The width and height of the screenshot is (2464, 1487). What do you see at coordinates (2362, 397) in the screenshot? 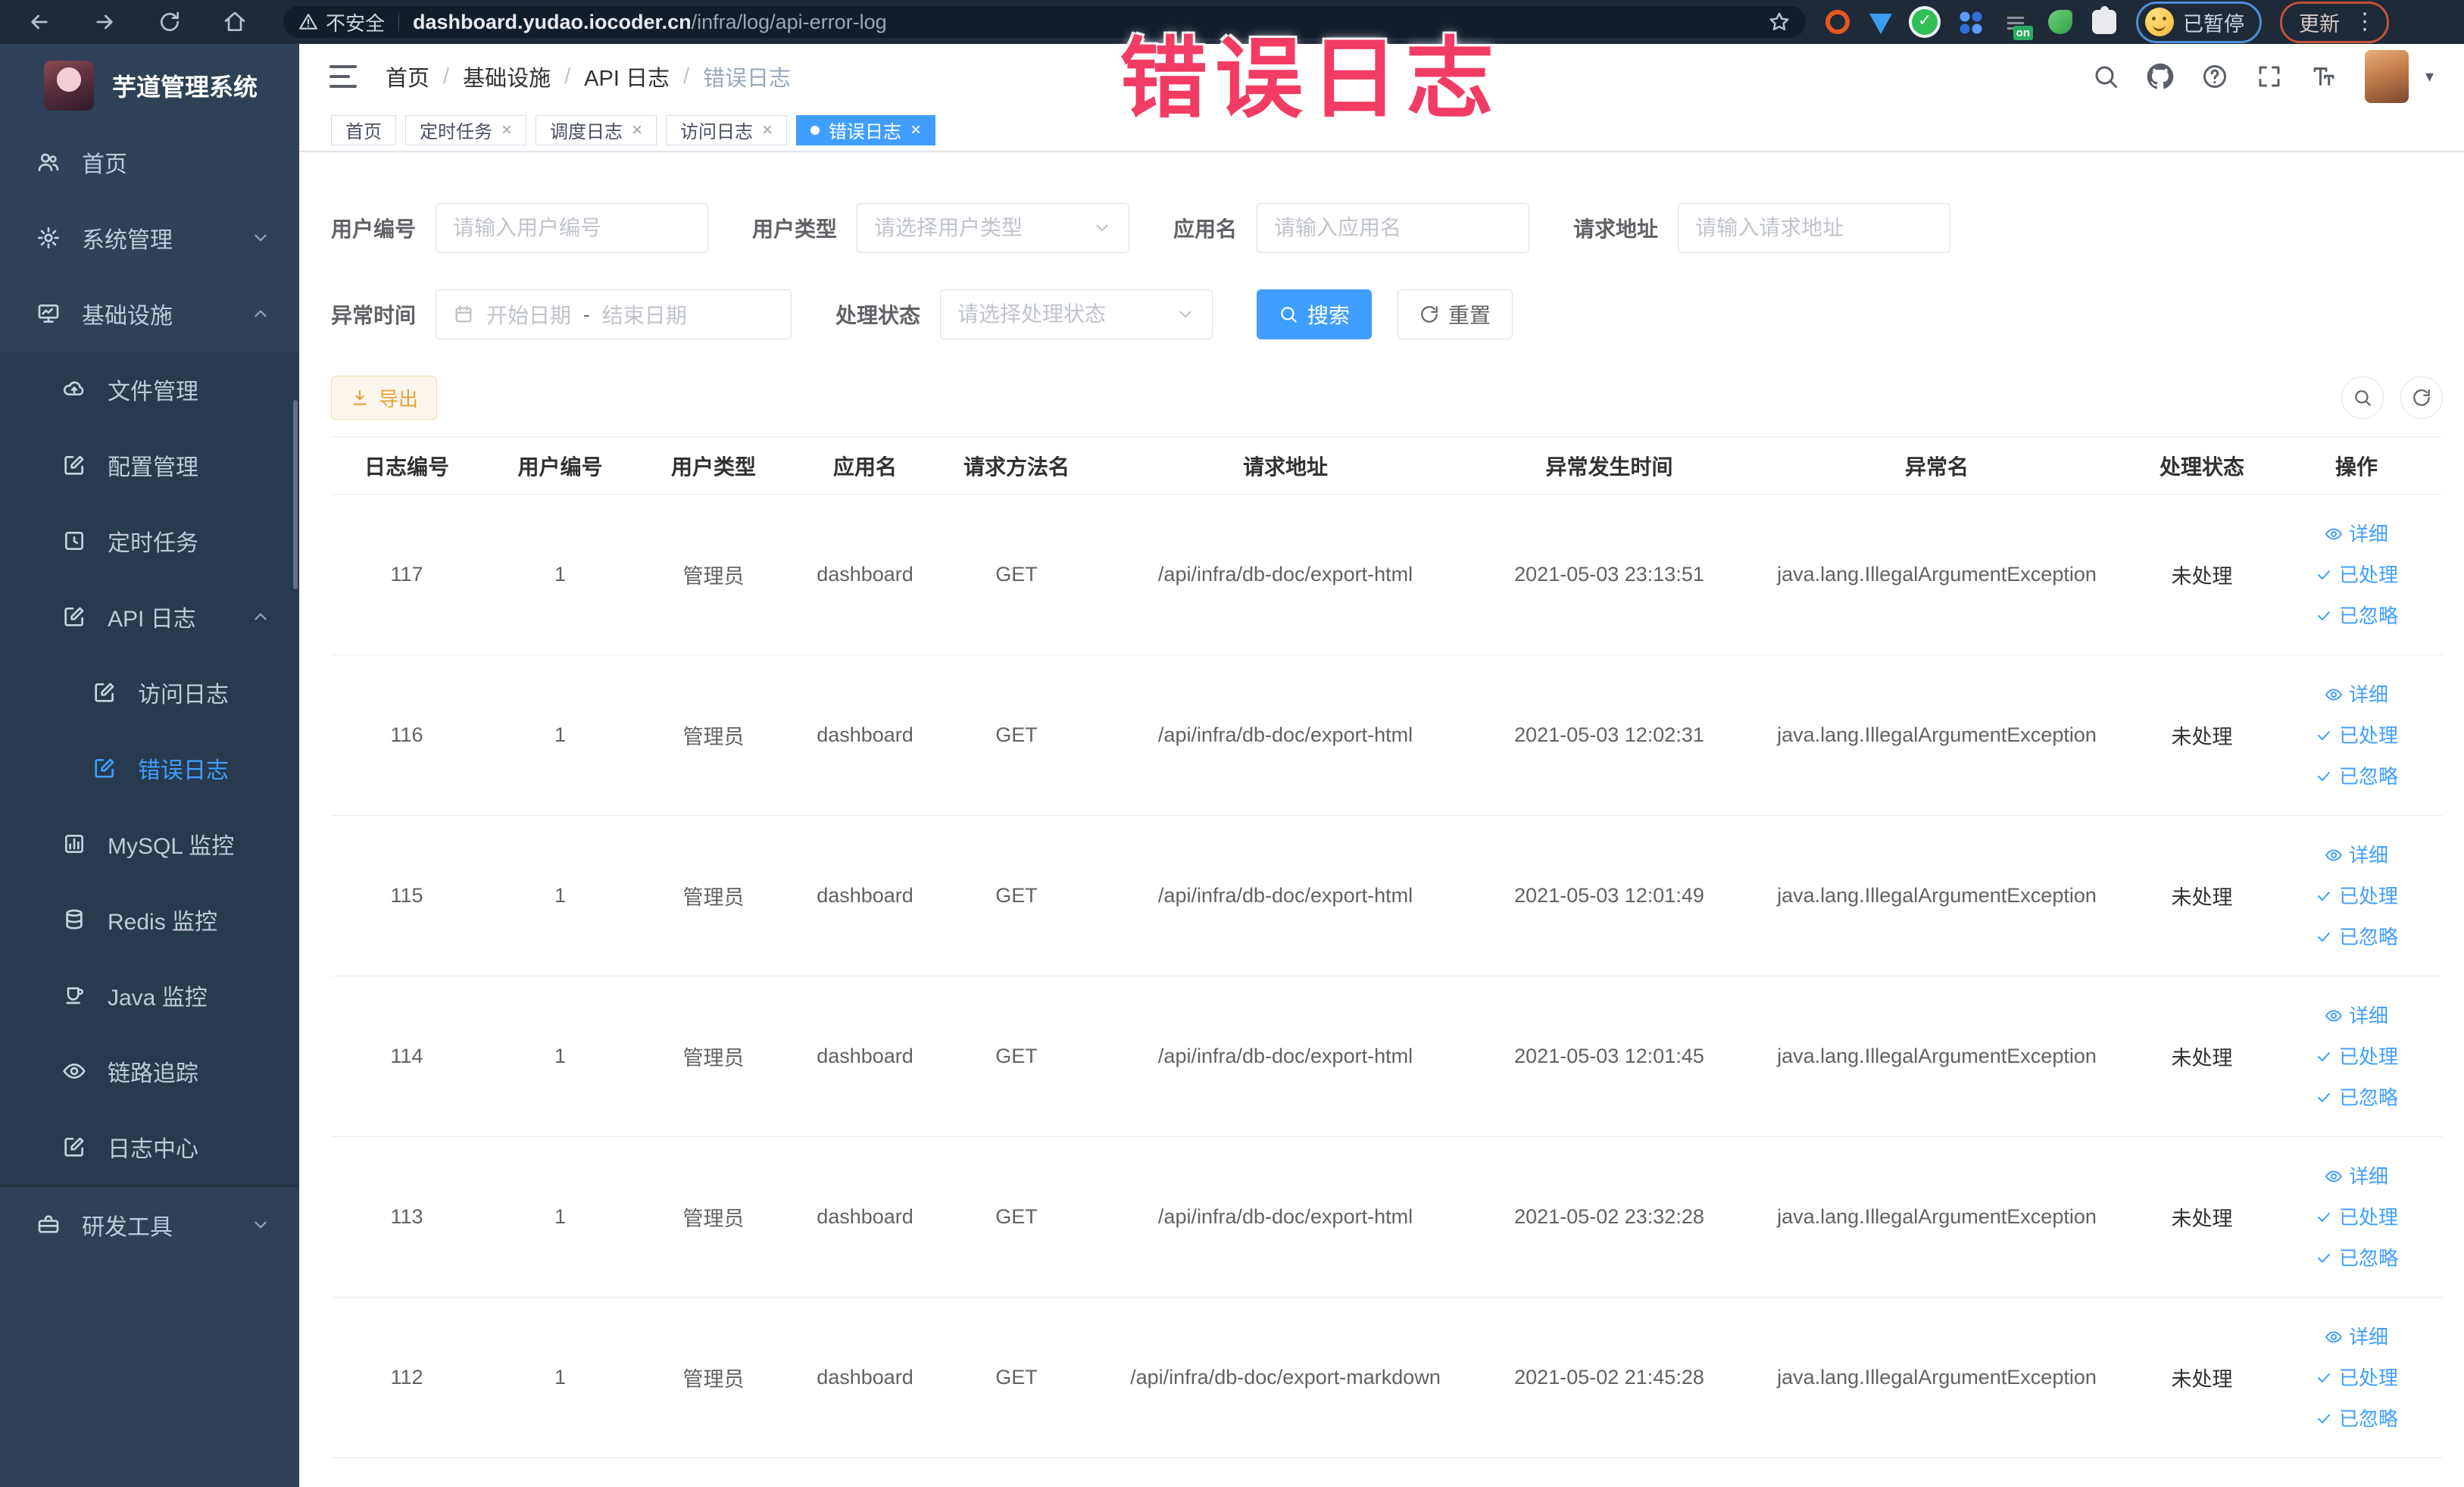
I see `toggle-search-button` at bounding box center [2362, 397].